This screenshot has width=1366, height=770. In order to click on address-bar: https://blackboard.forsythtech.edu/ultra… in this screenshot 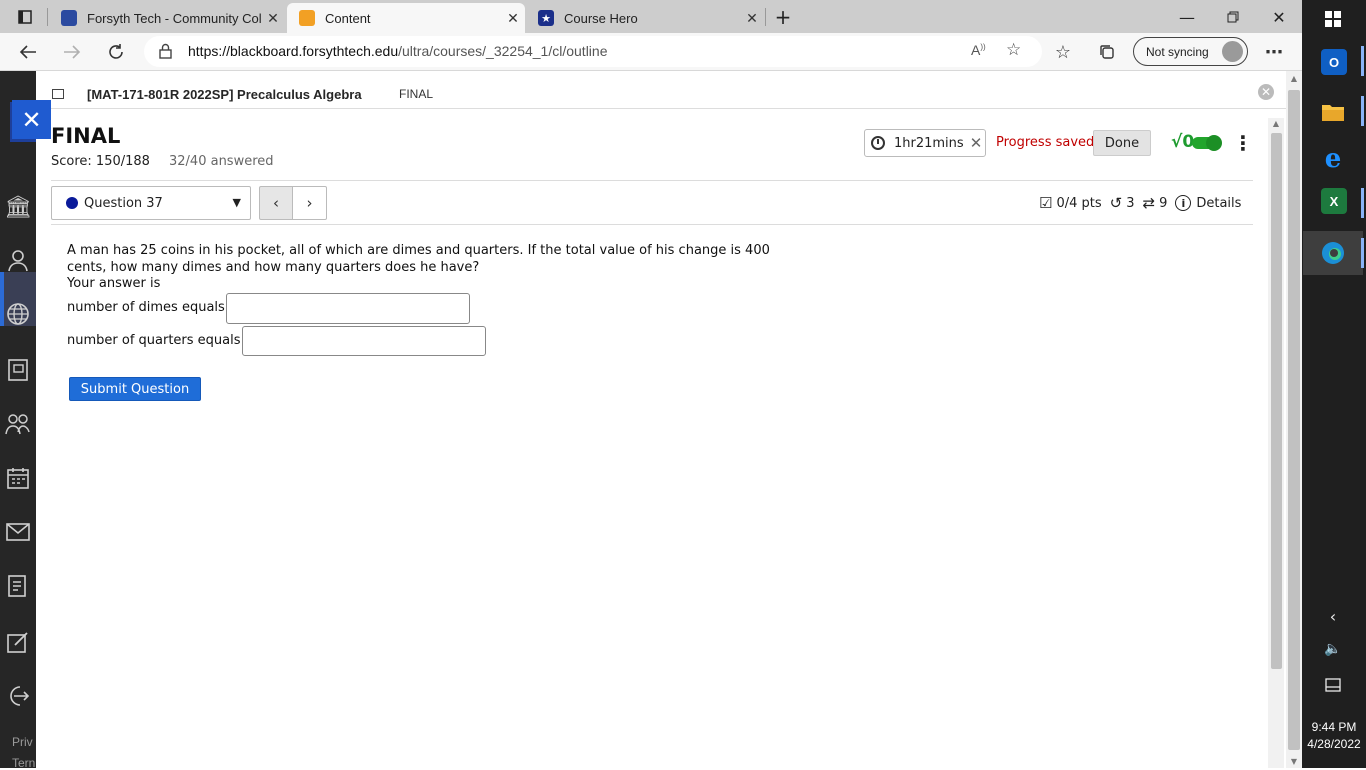, I will do `click(593, 51)`.